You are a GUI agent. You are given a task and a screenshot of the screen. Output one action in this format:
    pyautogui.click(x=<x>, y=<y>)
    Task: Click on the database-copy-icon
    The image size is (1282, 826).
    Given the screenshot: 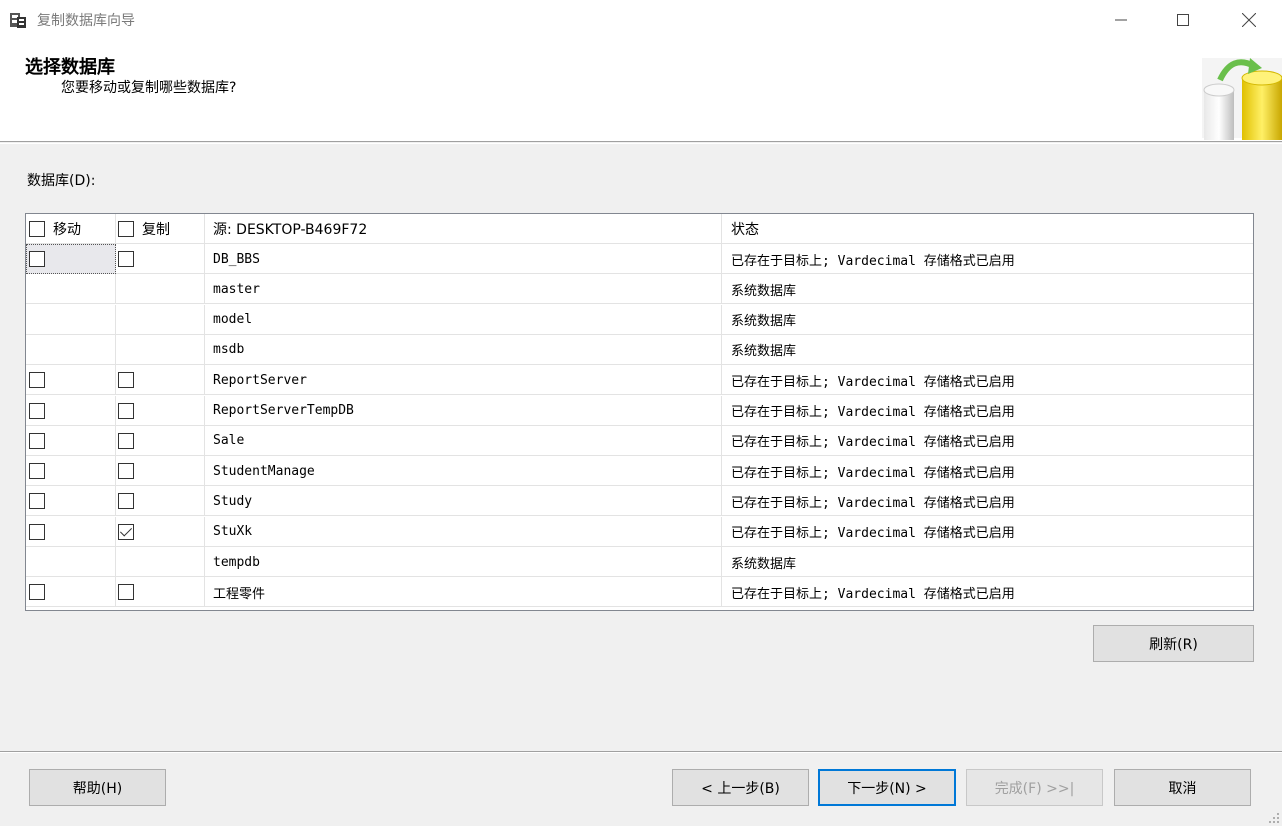 What is the action you would take?
    pyautogui.click(x=1242, y=99)
    